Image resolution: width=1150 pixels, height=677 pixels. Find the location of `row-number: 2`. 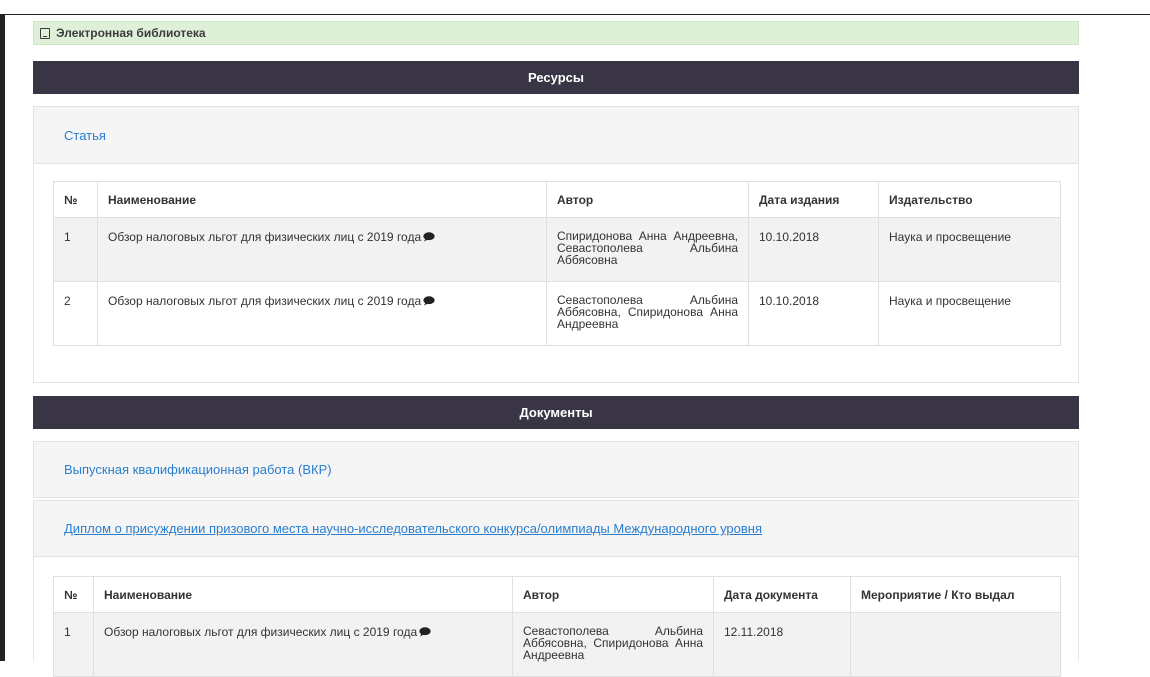

row-number: 2 is located at coordinates (75, 313).